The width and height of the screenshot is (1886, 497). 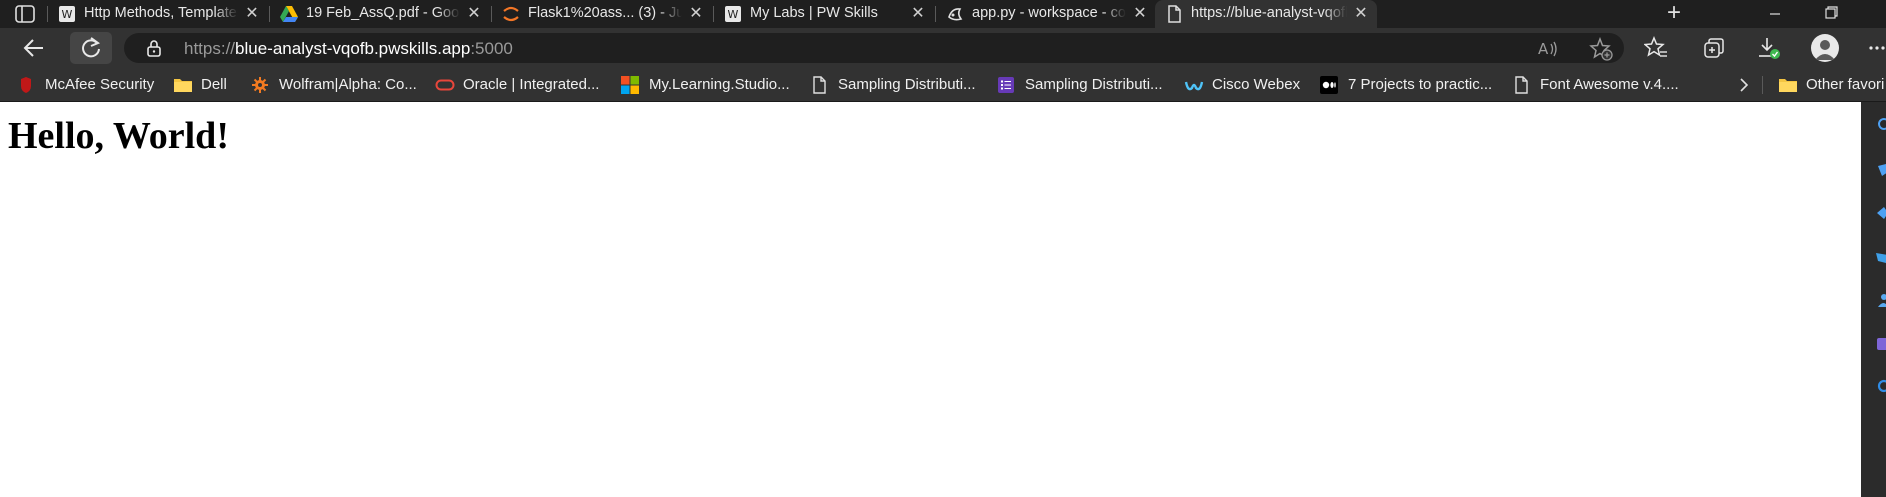 What do you see at coordinates (1877, 48) in the screenshot?
I see `more-options-icon` at bounding box center [1877, 48].